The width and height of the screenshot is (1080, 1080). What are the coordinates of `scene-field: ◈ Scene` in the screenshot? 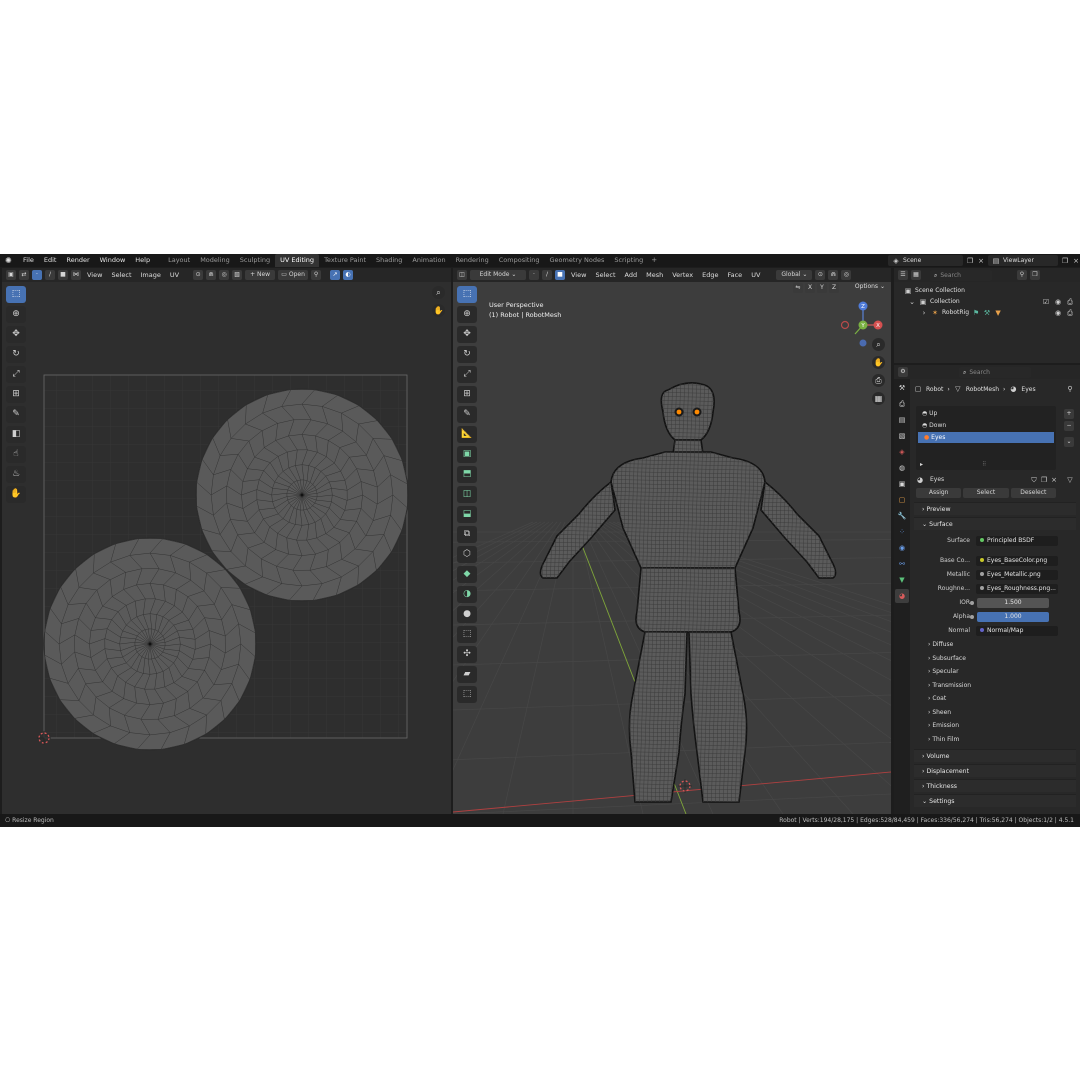 It's located at (925, 260).